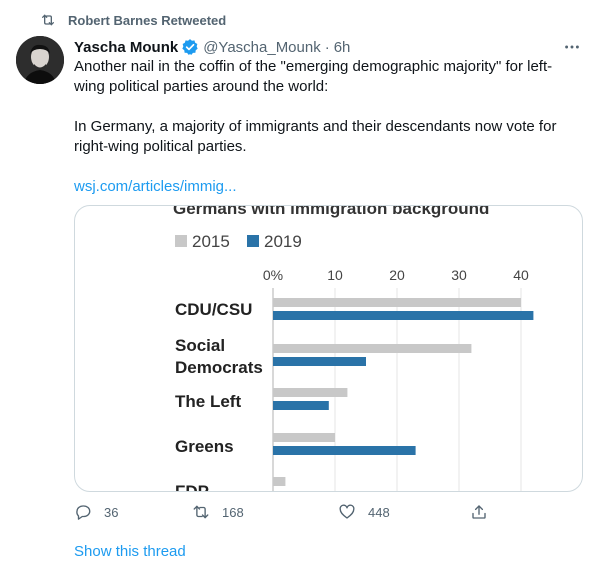 This screenshot has width=598, height=574. I want to click on reply-button: 36, so click(127, 512).